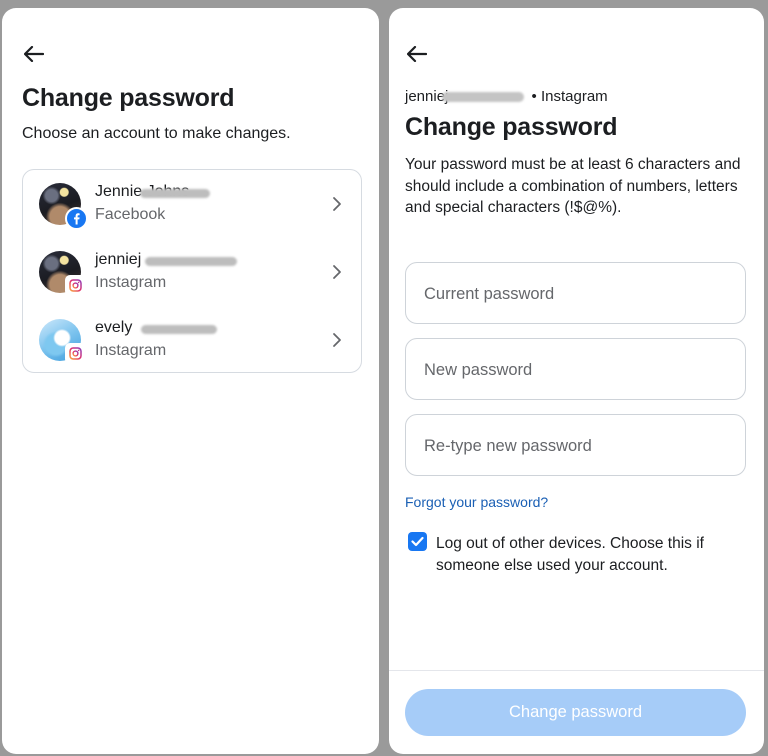 Image resolution: width=768 pixels, height=756 pixels. I want to click on retype-password-input, so click(574, 446).